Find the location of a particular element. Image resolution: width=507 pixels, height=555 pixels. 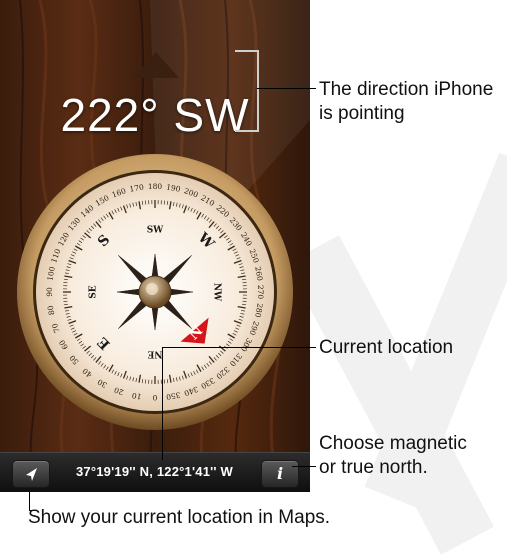

coordinates-label: 37°19'19'' N, 122°1'41'' W is located at coordinates (154, 471).